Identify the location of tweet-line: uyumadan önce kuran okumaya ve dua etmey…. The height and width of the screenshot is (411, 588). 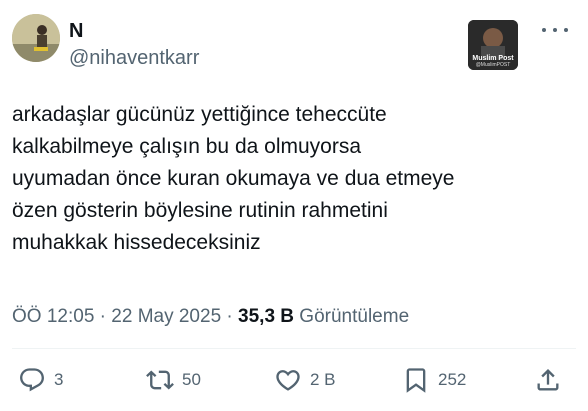
(233, 178).